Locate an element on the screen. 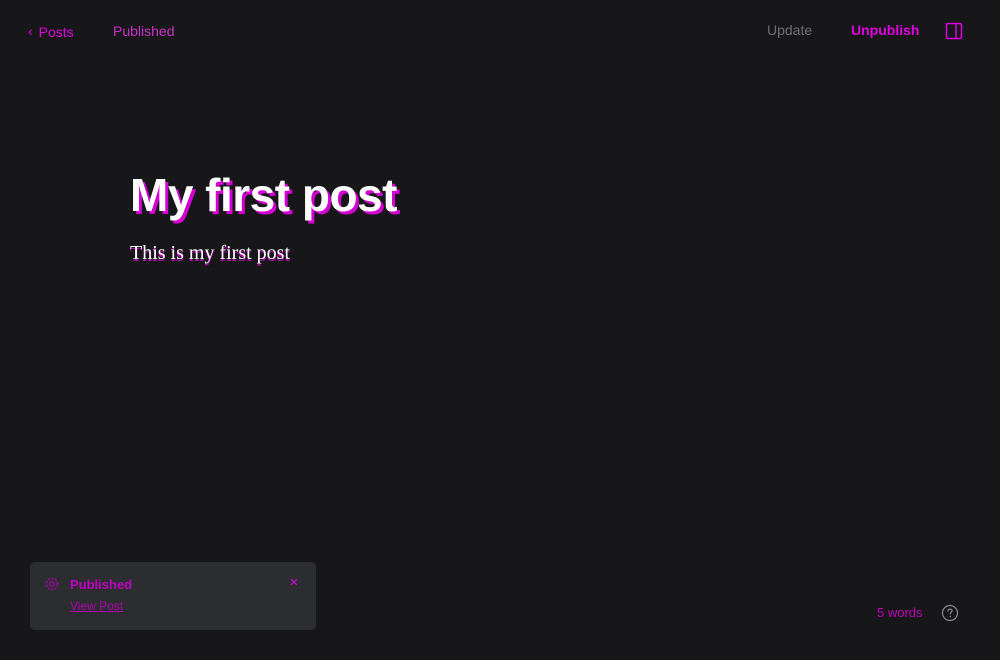  back-label: Posts is located at coordinates (56, 32).